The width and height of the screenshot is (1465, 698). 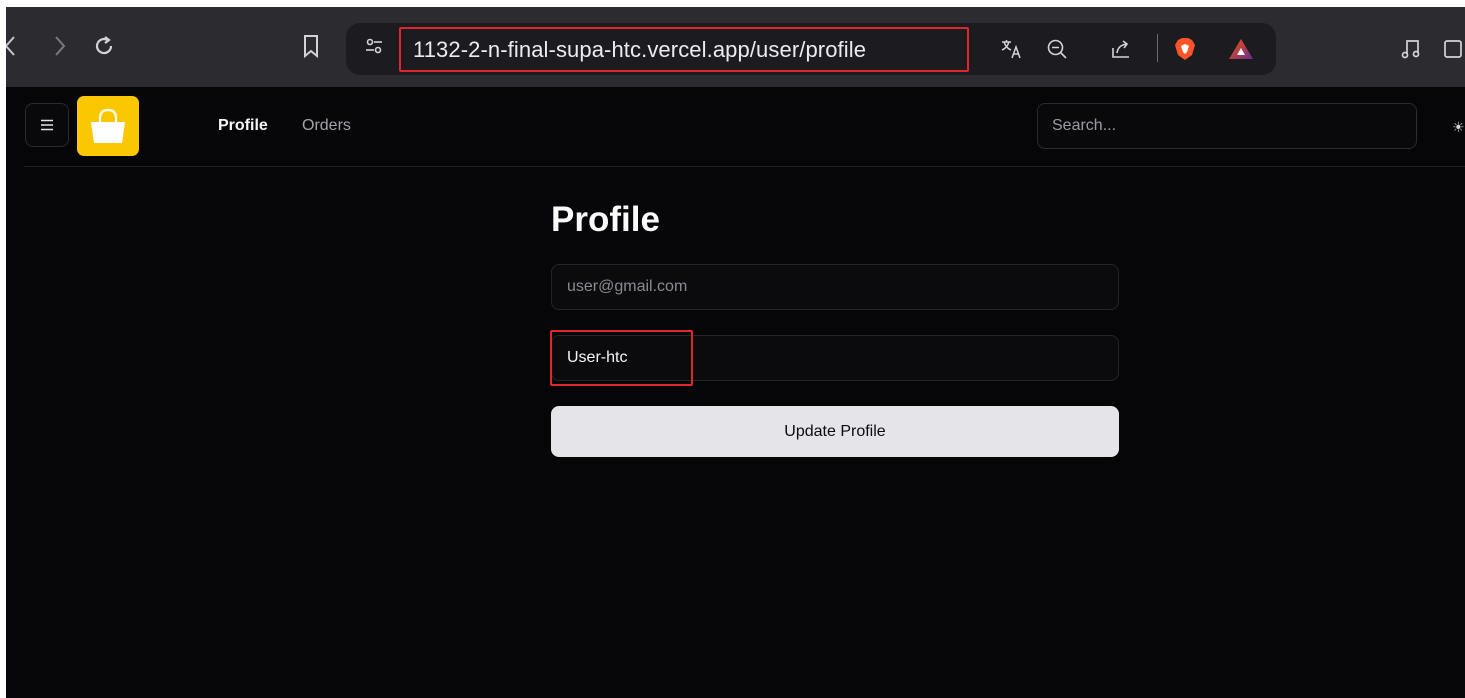 What do you see at coordinates (735, 127) in the screenshot?
I see `app-header: Profile Orders ☀` at bounding box center [735, 127].